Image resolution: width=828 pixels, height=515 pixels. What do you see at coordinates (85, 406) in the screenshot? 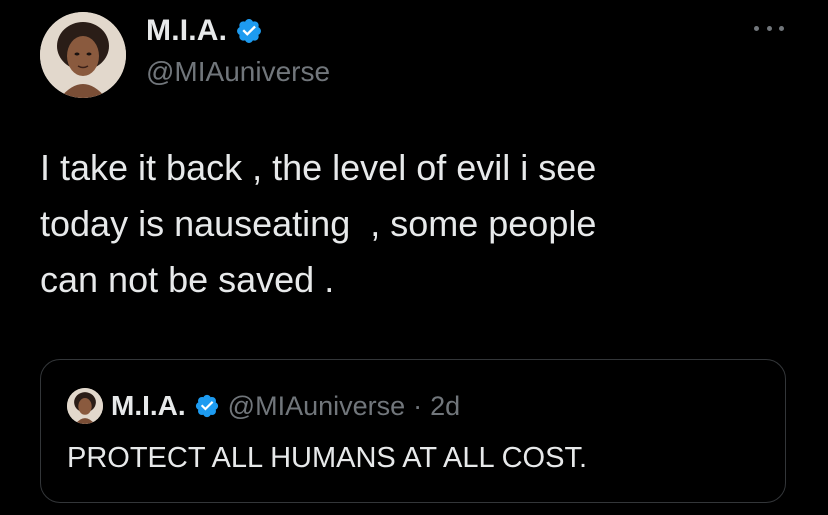
I see `quote-author-avatar` at bounding box center [85, 406].